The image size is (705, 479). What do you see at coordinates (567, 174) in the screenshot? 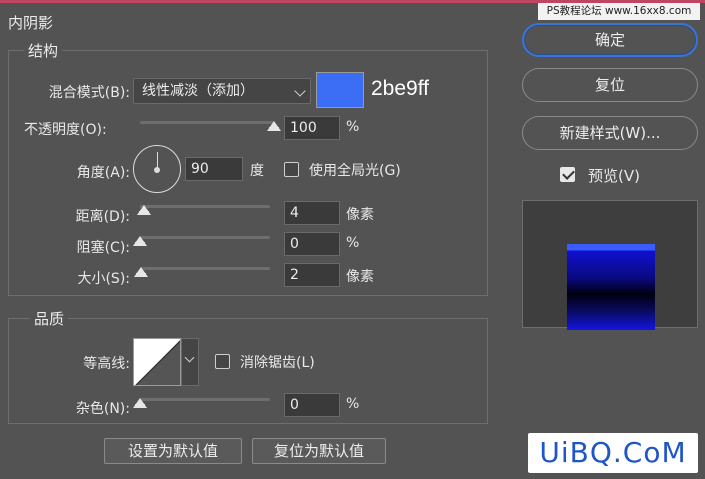
I see `preview-checkbox` at bounding box center [567, 174].